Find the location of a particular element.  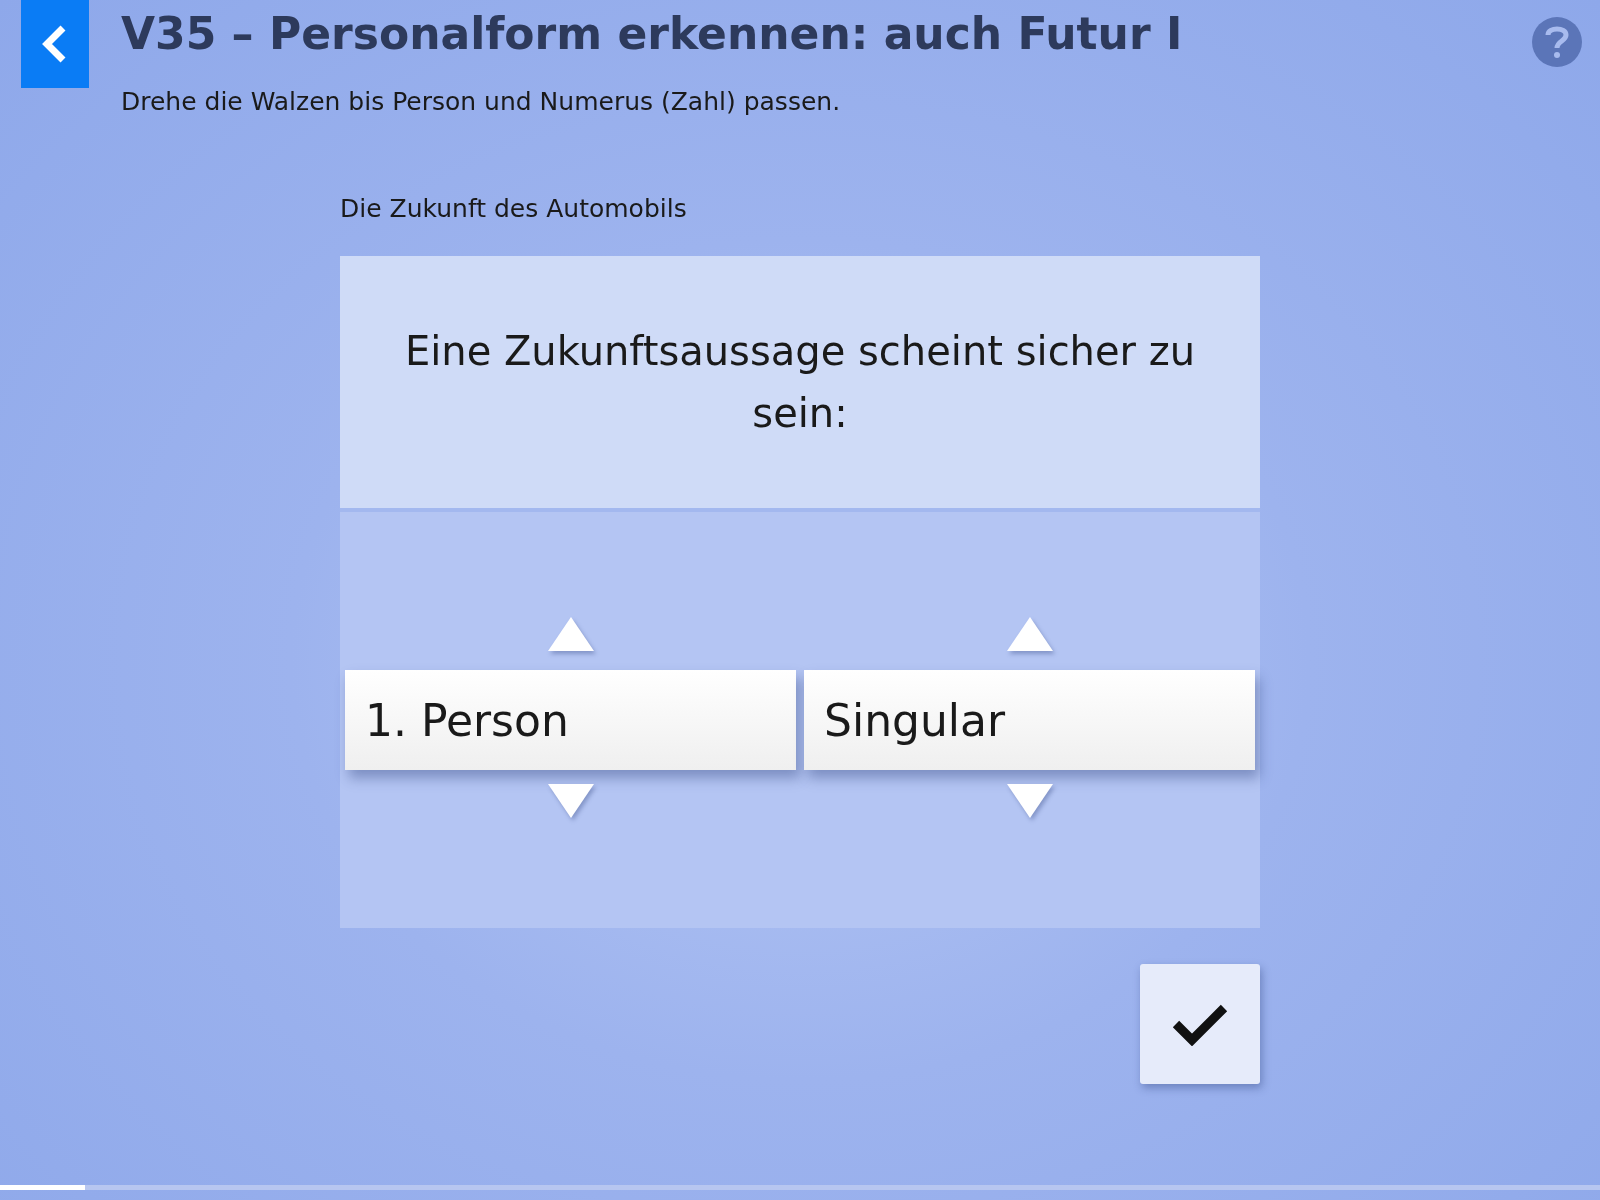

help-button is located at coordinates (1557, 42).